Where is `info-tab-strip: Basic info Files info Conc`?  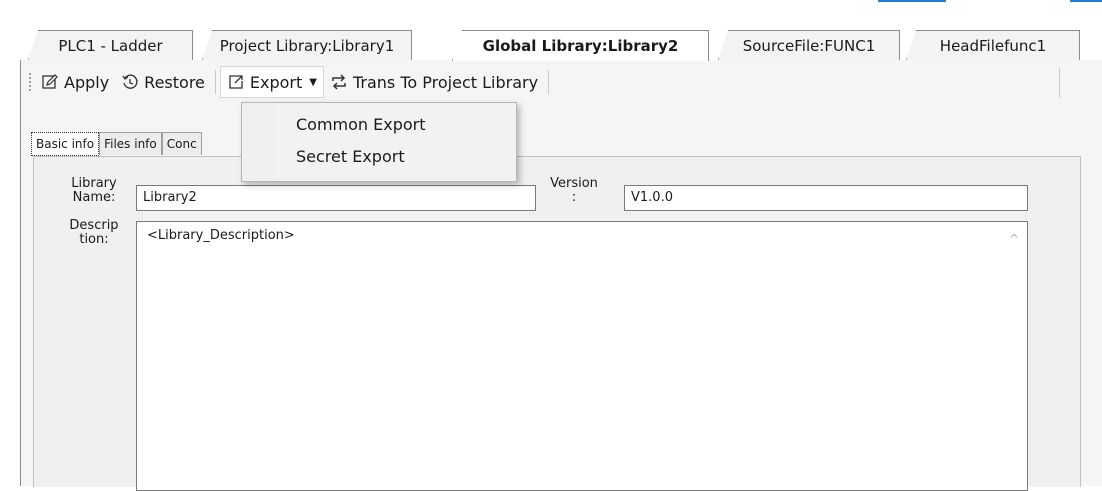
info-tab-strip: Basic info Files info Conc is located at coordinates (116, 144).